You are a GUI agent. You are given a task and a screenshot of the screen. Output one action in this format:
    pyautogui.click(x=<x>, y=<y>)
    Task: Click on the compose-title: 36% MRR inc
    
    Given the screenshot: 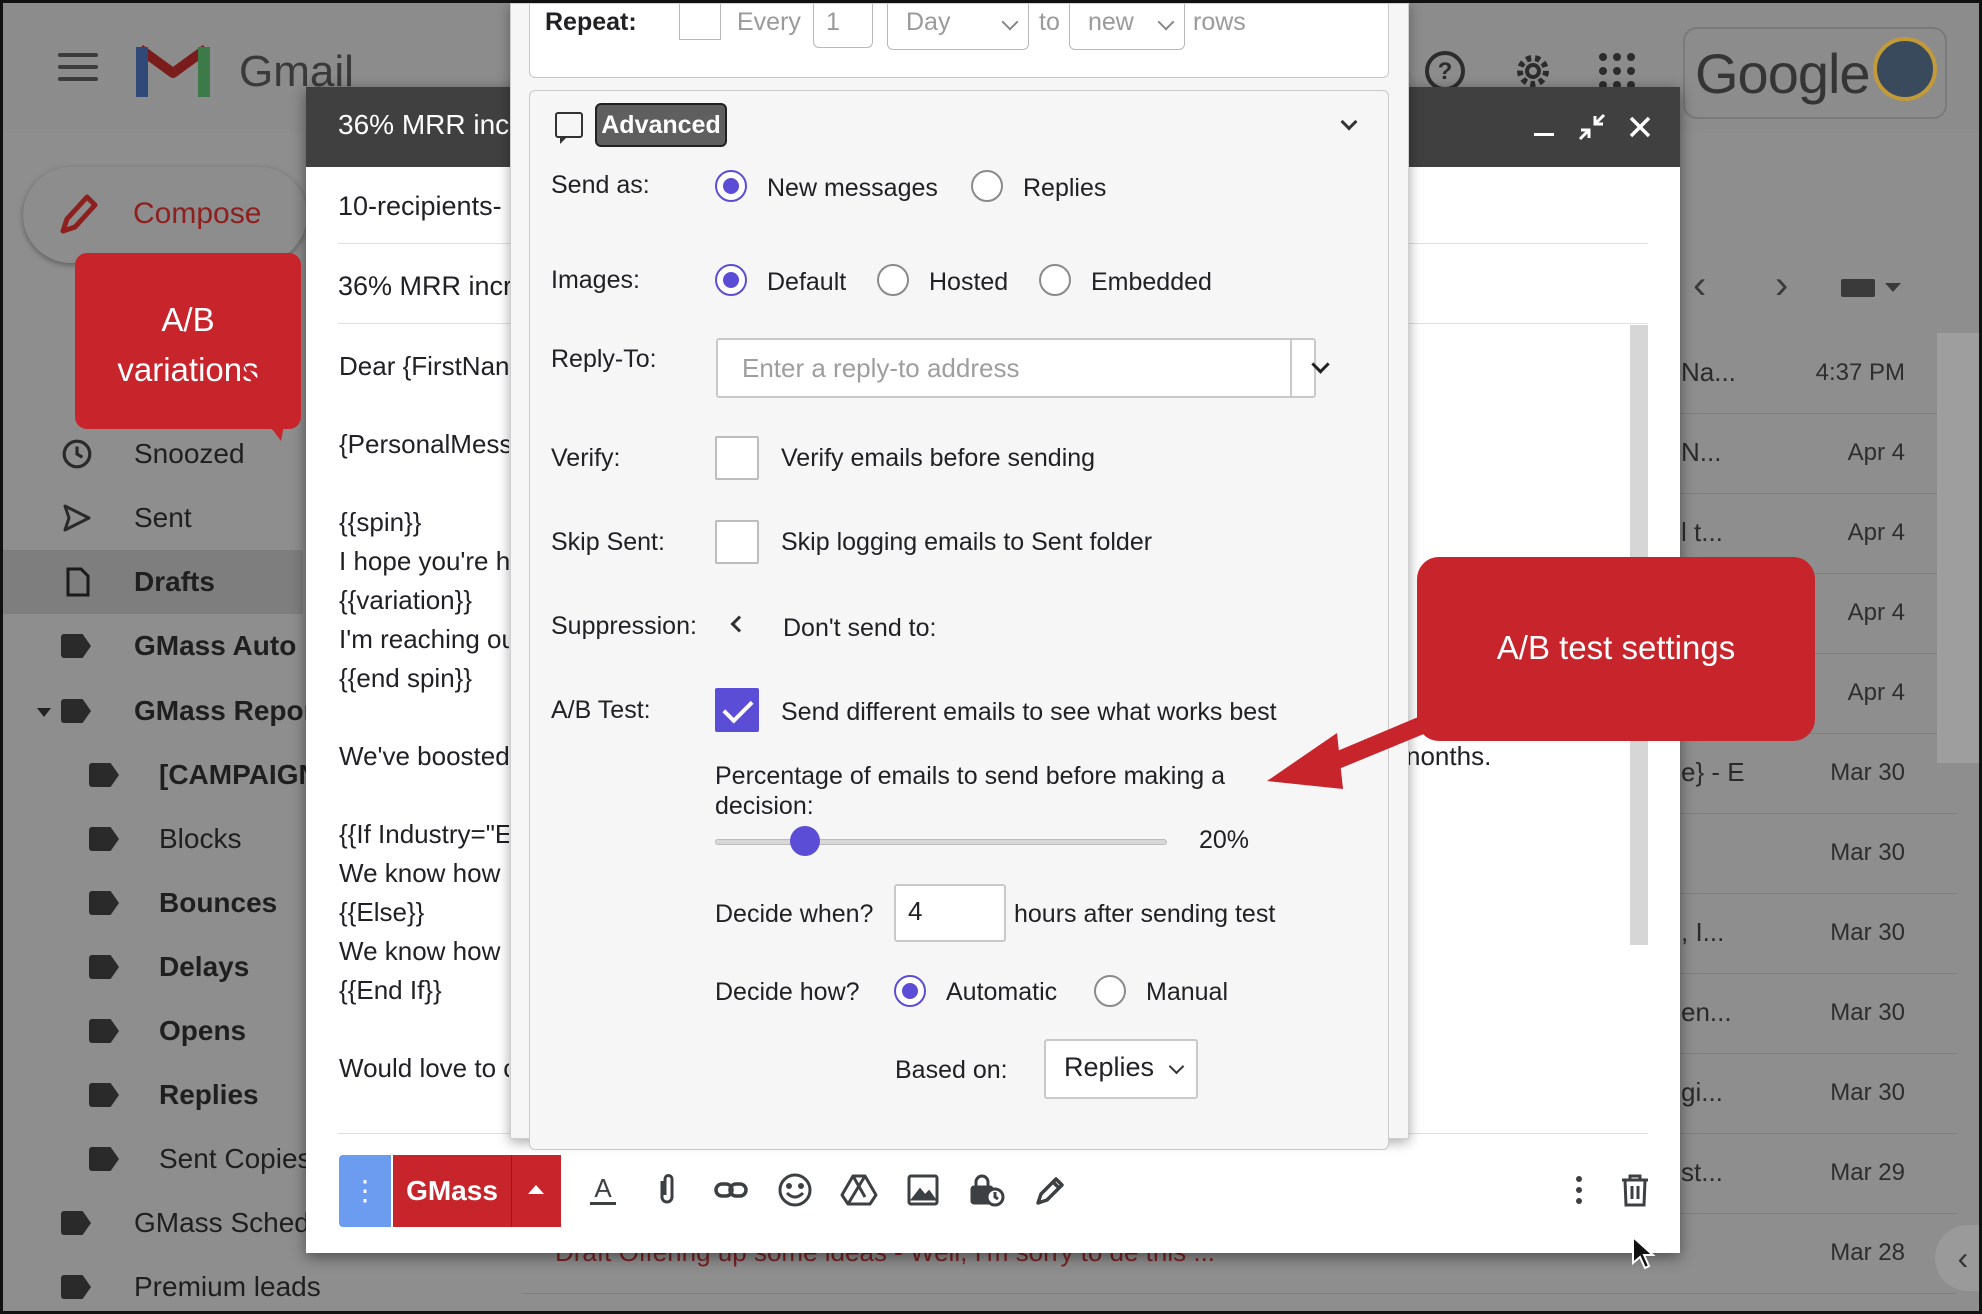 What is the action you would take?
    pyautogui.click(x=424, y=124)
    